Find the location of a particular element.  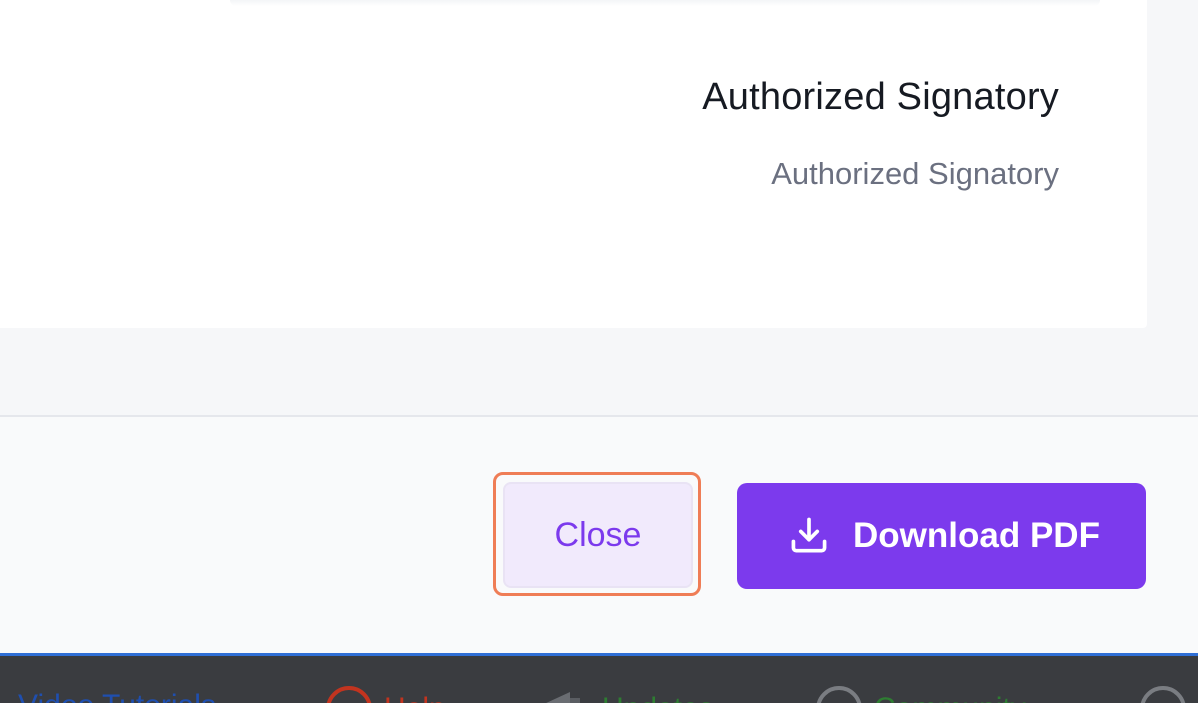

help-circle-icon is located at coordinates (349, 694).